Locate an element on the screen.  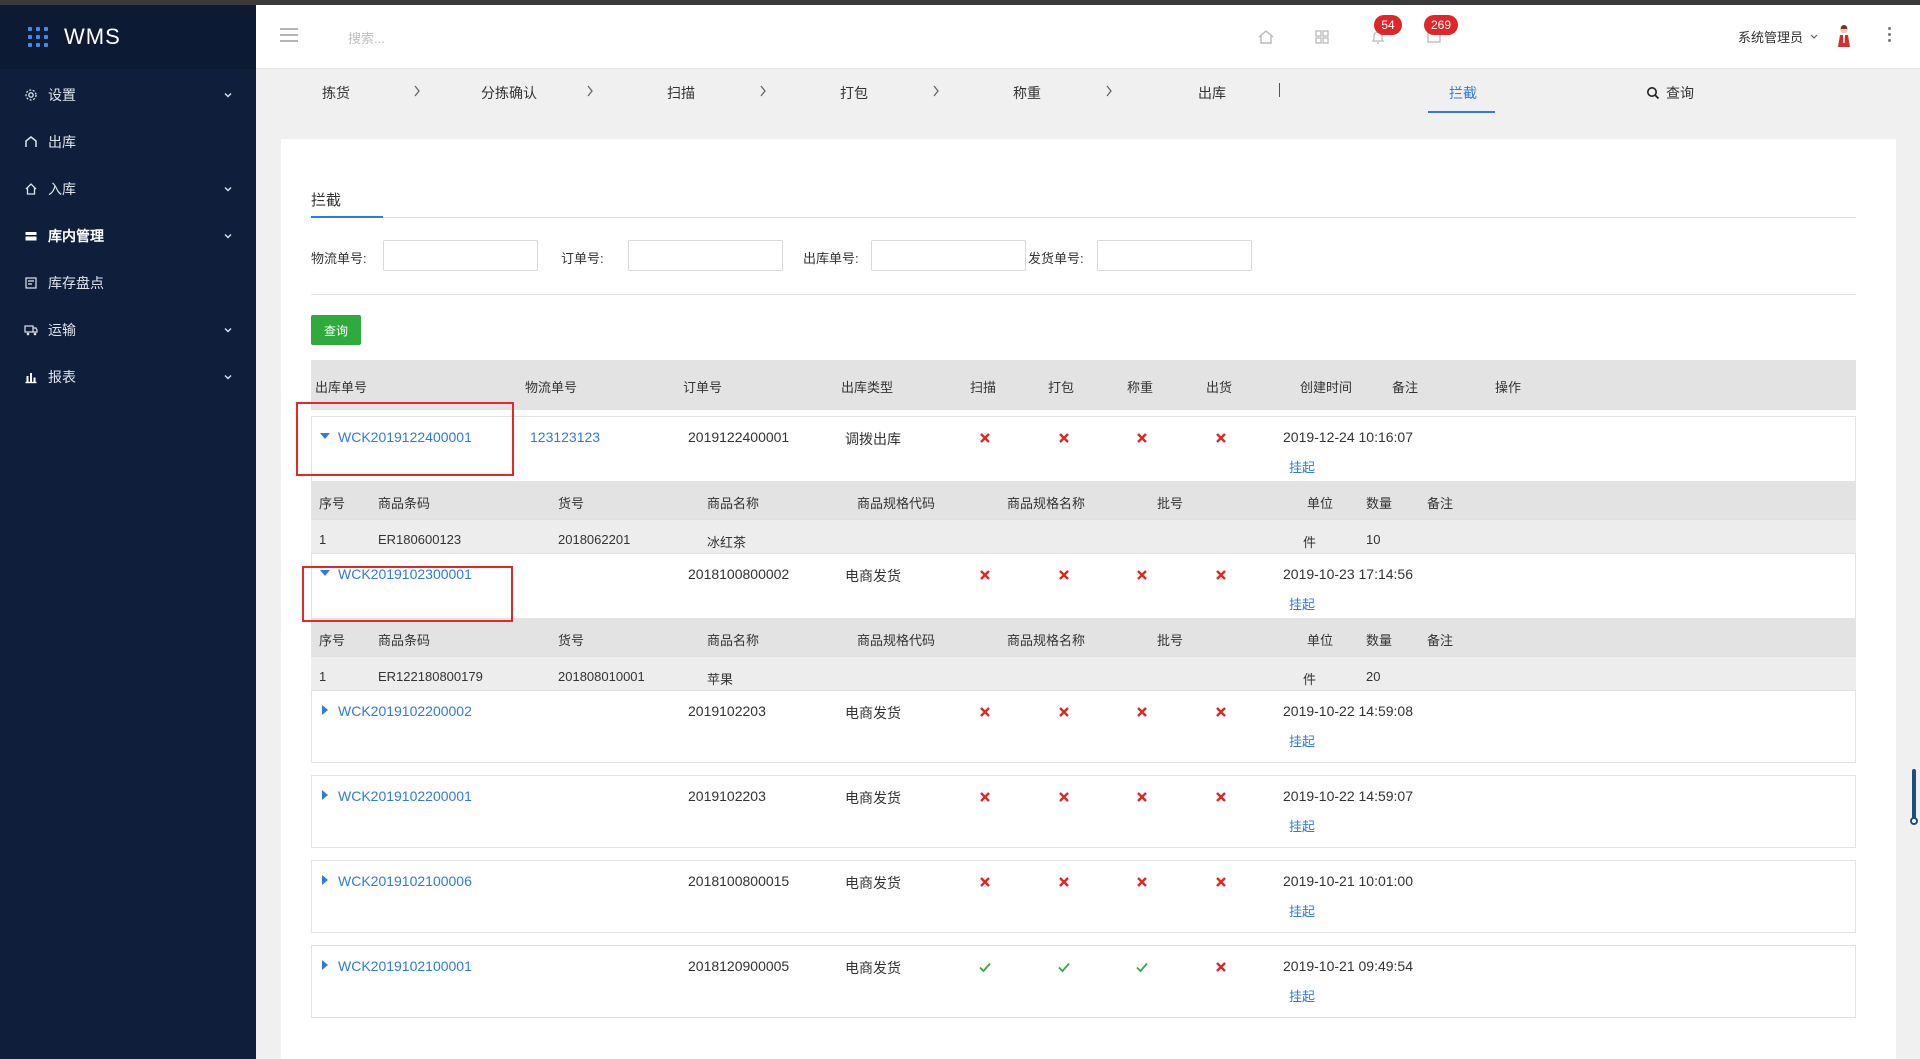
sidebar-item-label: 运输 is located at coordinates (62, 329).